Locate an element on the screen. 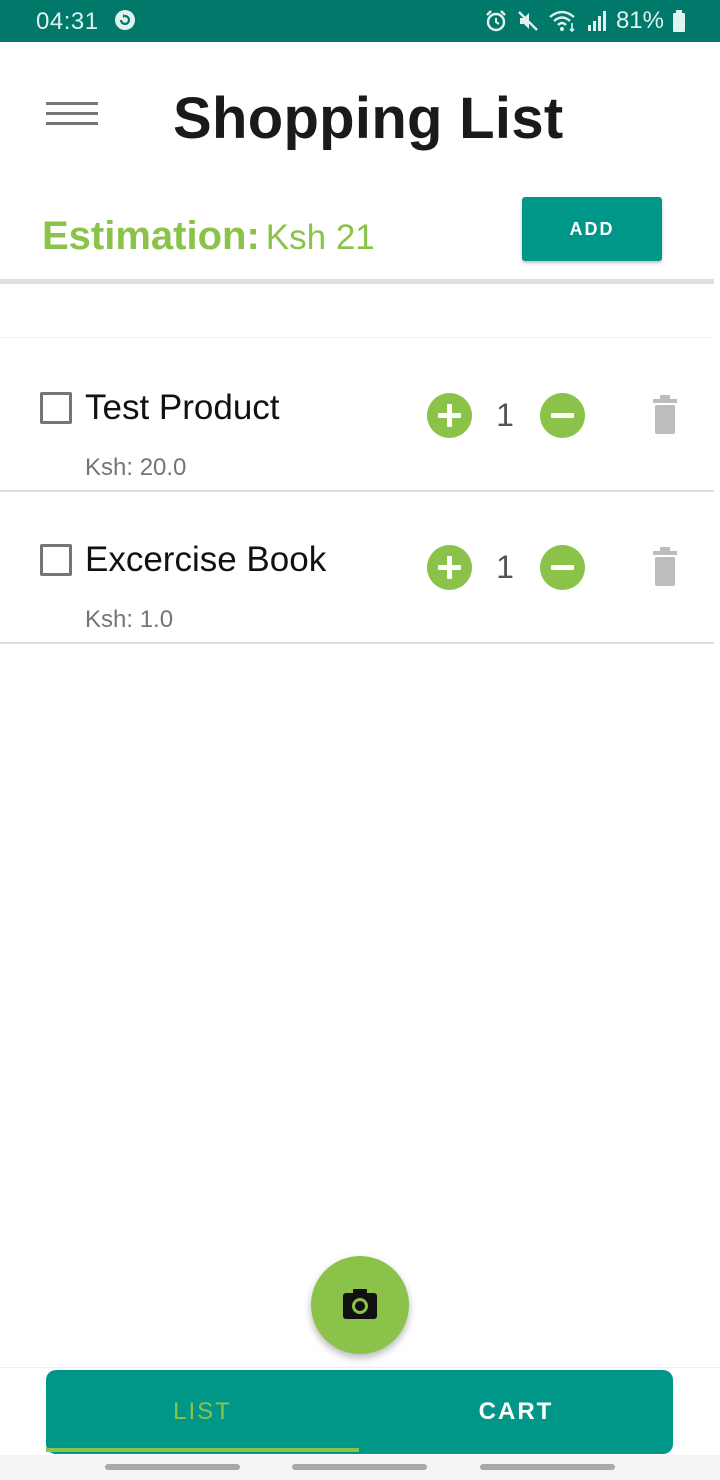 Image resolution: width=720 pixels, height=1480 pixels. estimation-label: Estimation: is located at coordinates (151, 236).